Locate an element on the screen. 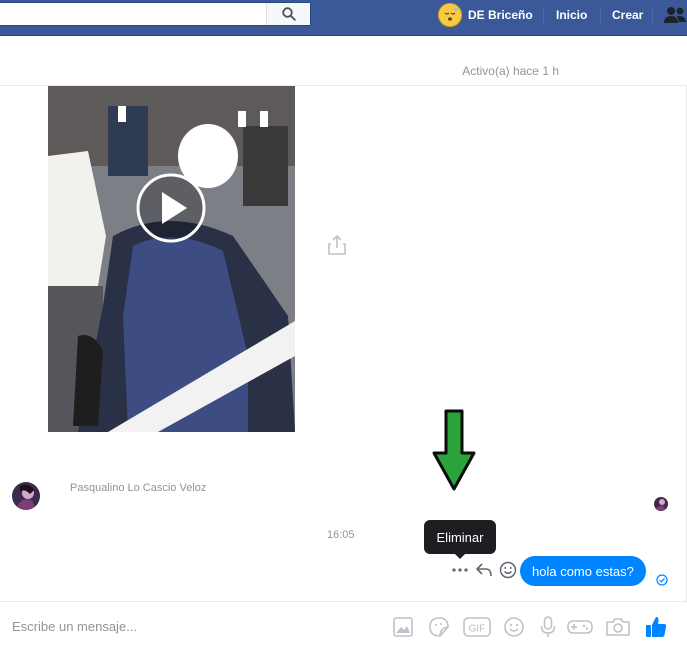 The width and height of the screenshot is (687, 649). camera-icon is located at coordinates (618, 627).